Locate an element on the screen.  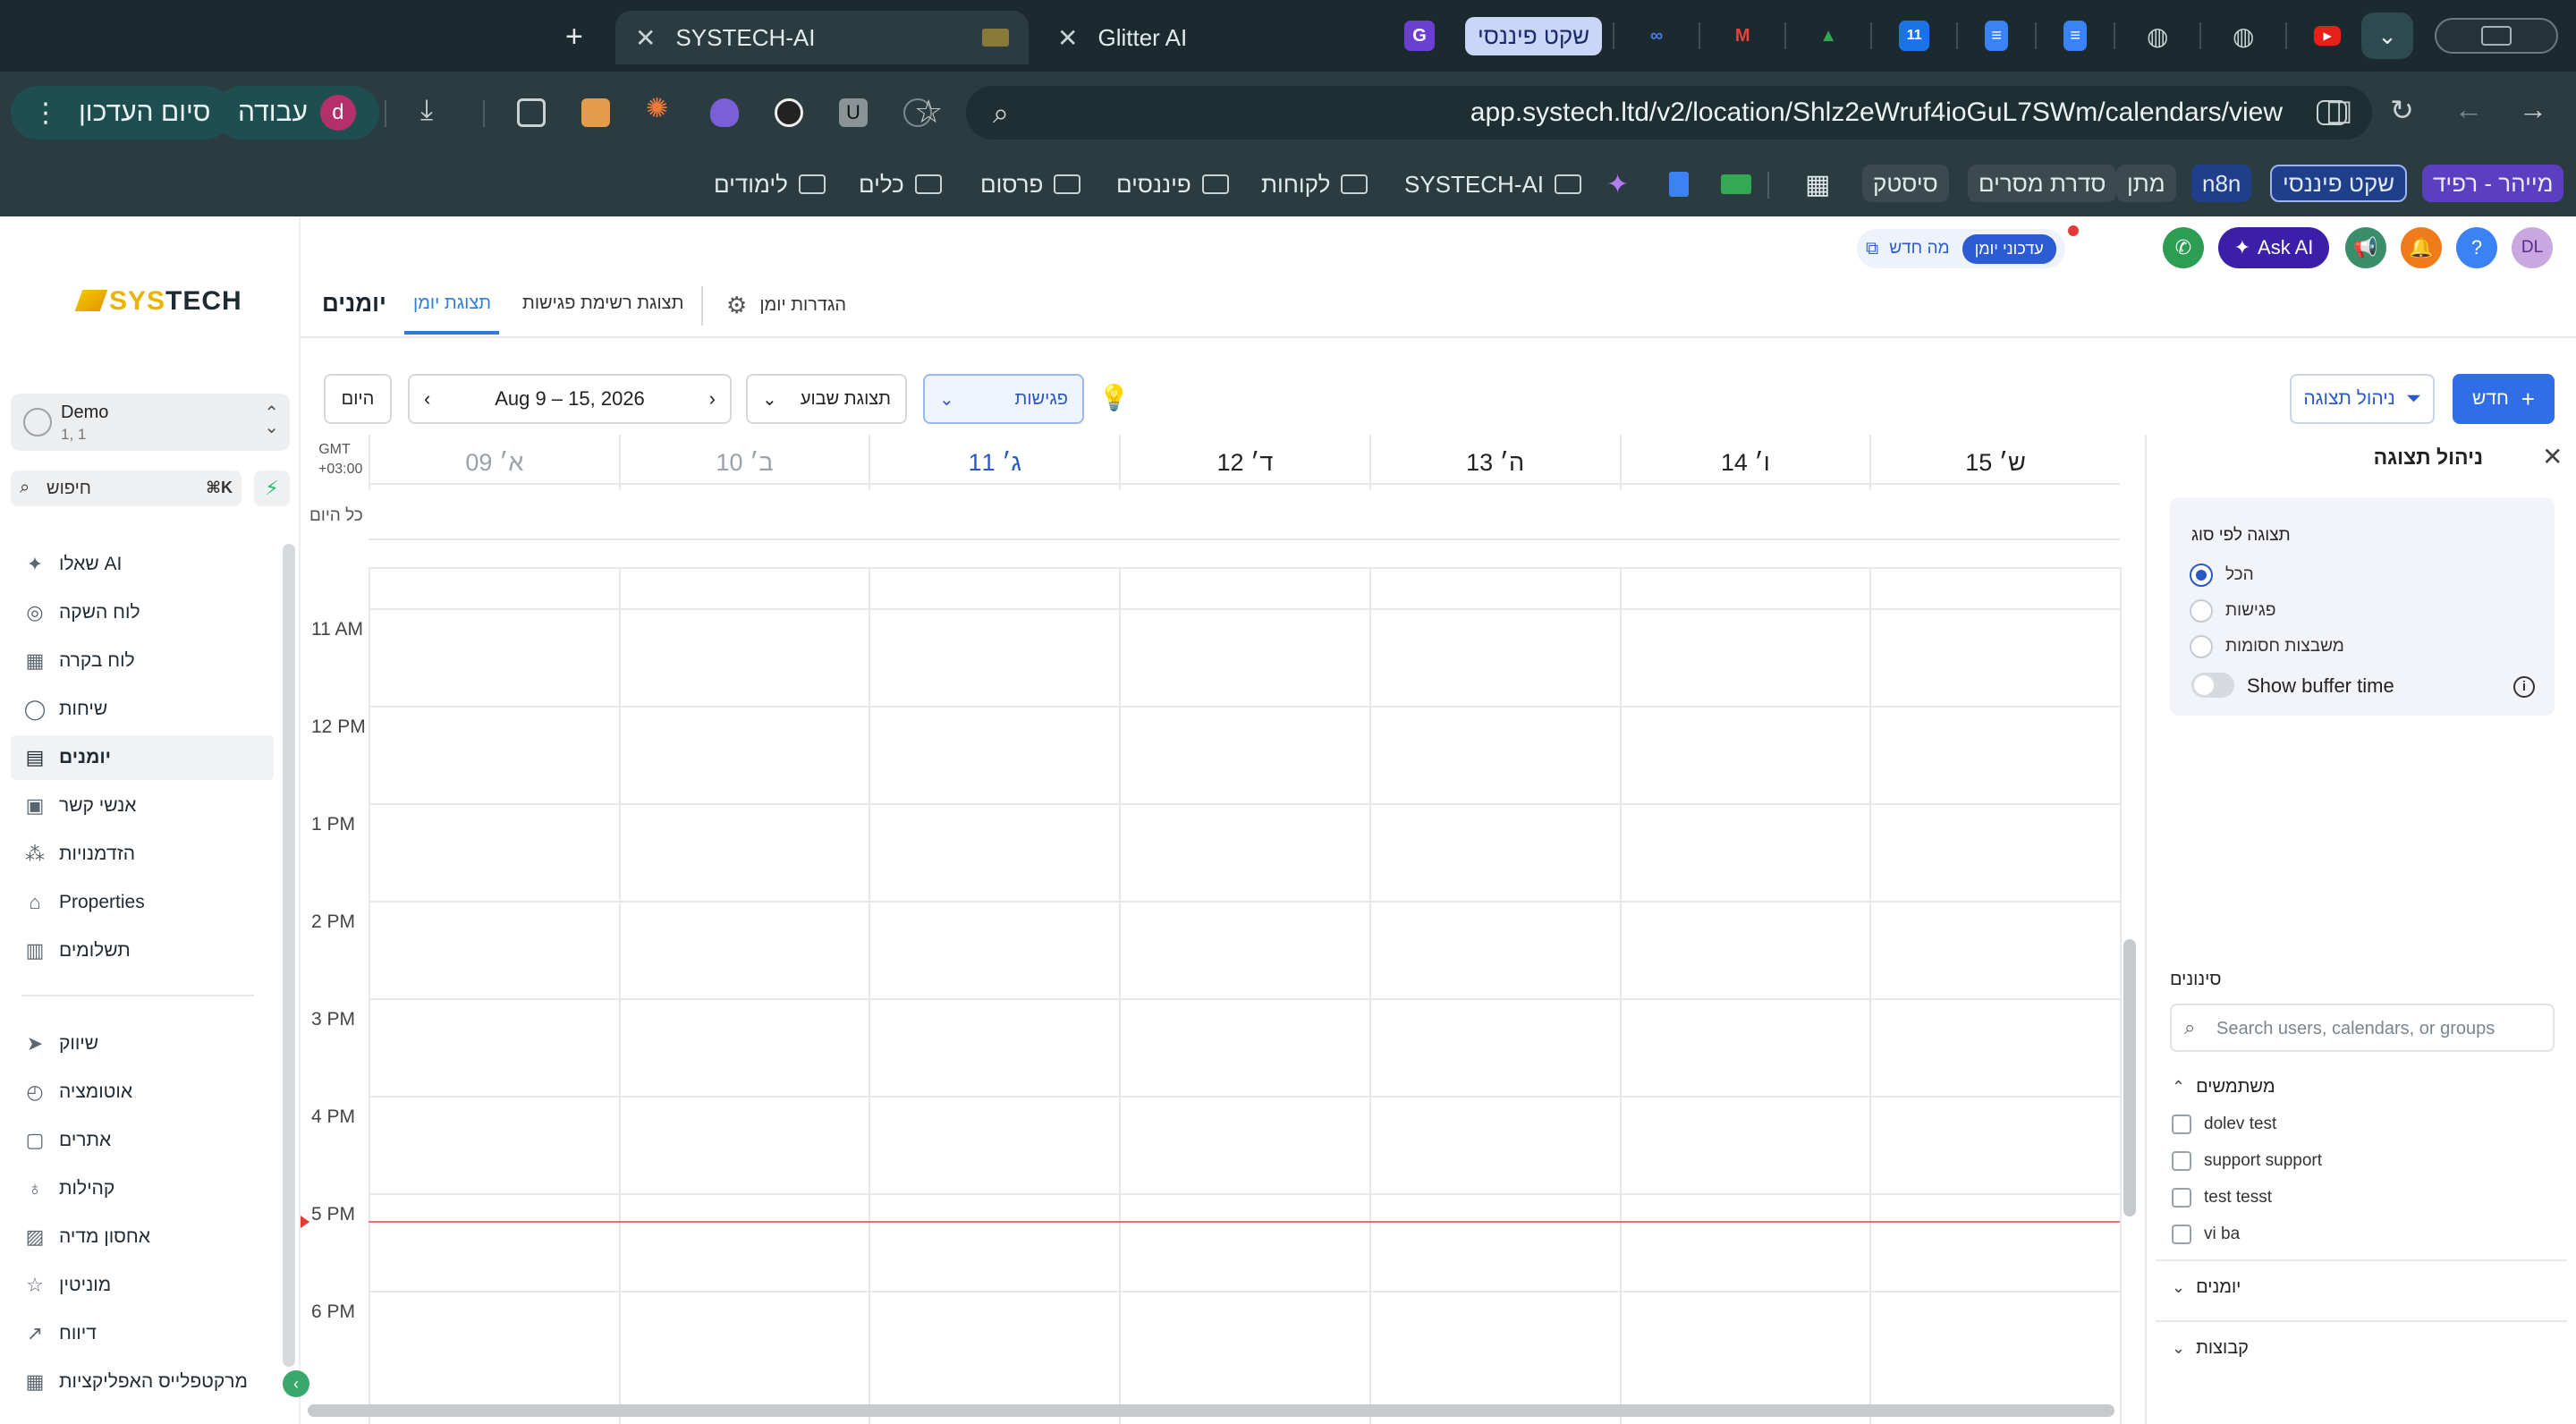
chevron-right-icon: › is located at coordinates (712, 399).